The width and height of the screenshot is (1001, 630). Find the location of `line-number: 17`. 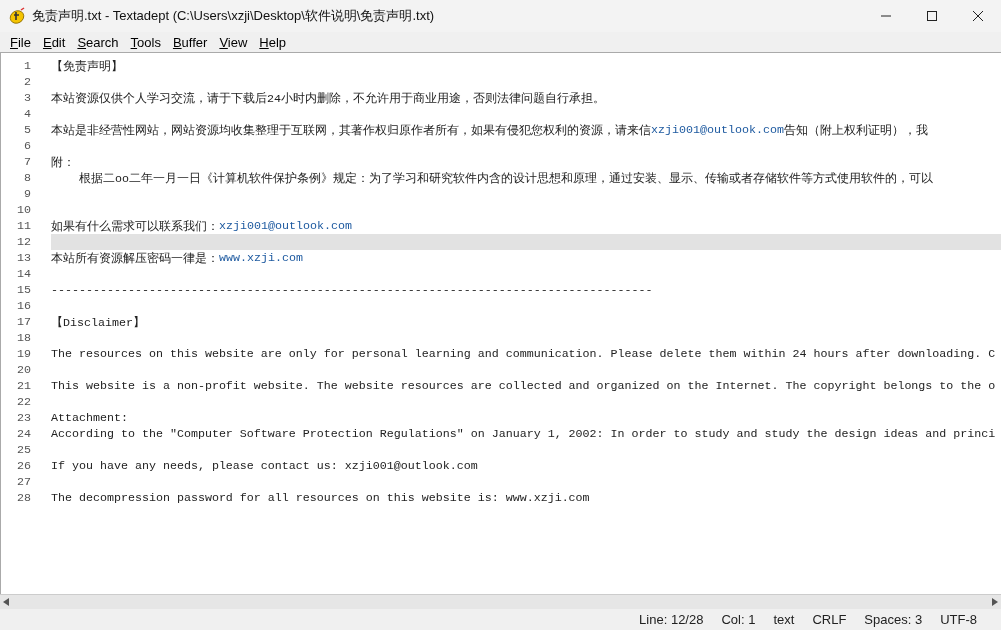

line-number: 17 is located at coordinates (23, 322).